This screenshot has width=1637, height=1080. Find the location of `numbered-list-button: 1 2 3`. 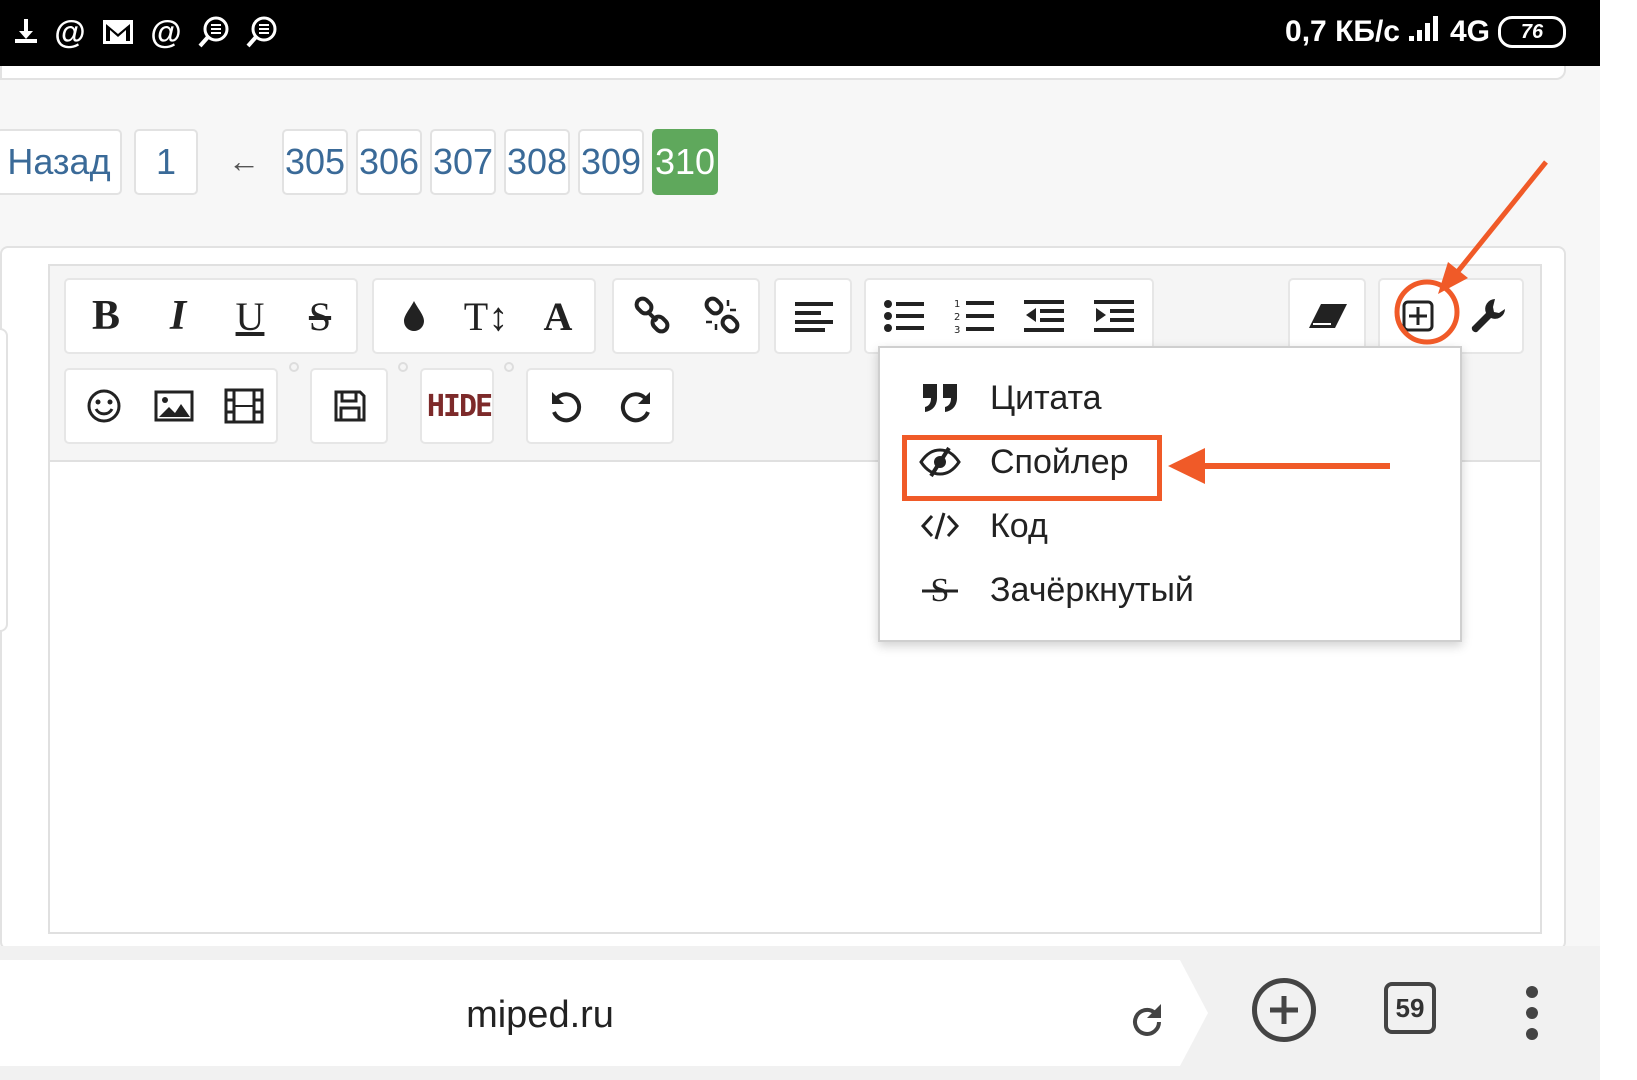

numbered-list-button: 1 2 3 is located at coordinates (974, 316).